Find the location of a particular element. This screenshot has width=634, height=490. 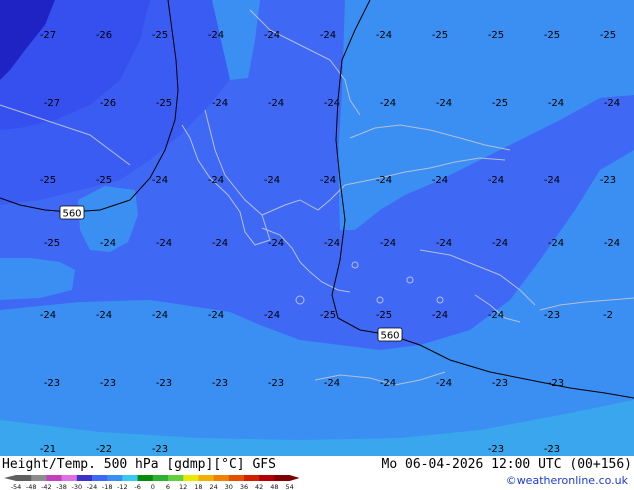

scale-tick-label: 6 is located at coordinates (168, 486).